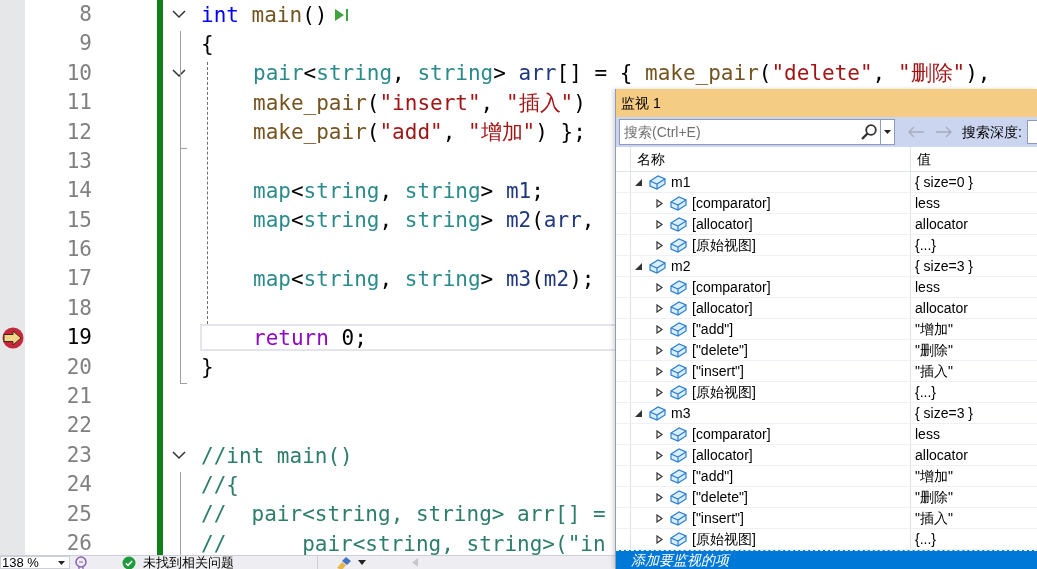 This screenshot has height=569, width=1037. I want to click on line-number: 20, so click(78, 367).